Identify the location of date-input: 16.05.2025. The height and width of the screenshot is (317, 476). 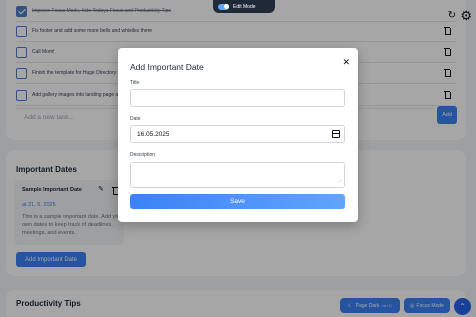
(237, 134).